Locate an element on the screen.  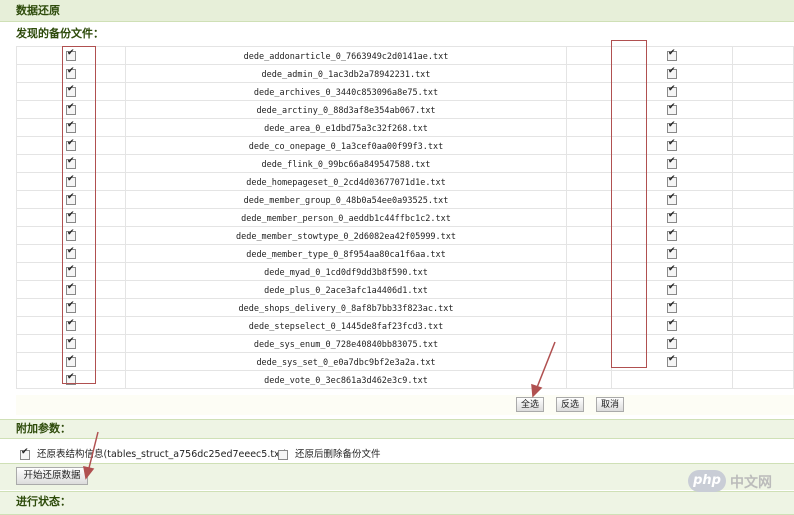
site-watermark: php 中文网 is located at coordinates (738, 482).